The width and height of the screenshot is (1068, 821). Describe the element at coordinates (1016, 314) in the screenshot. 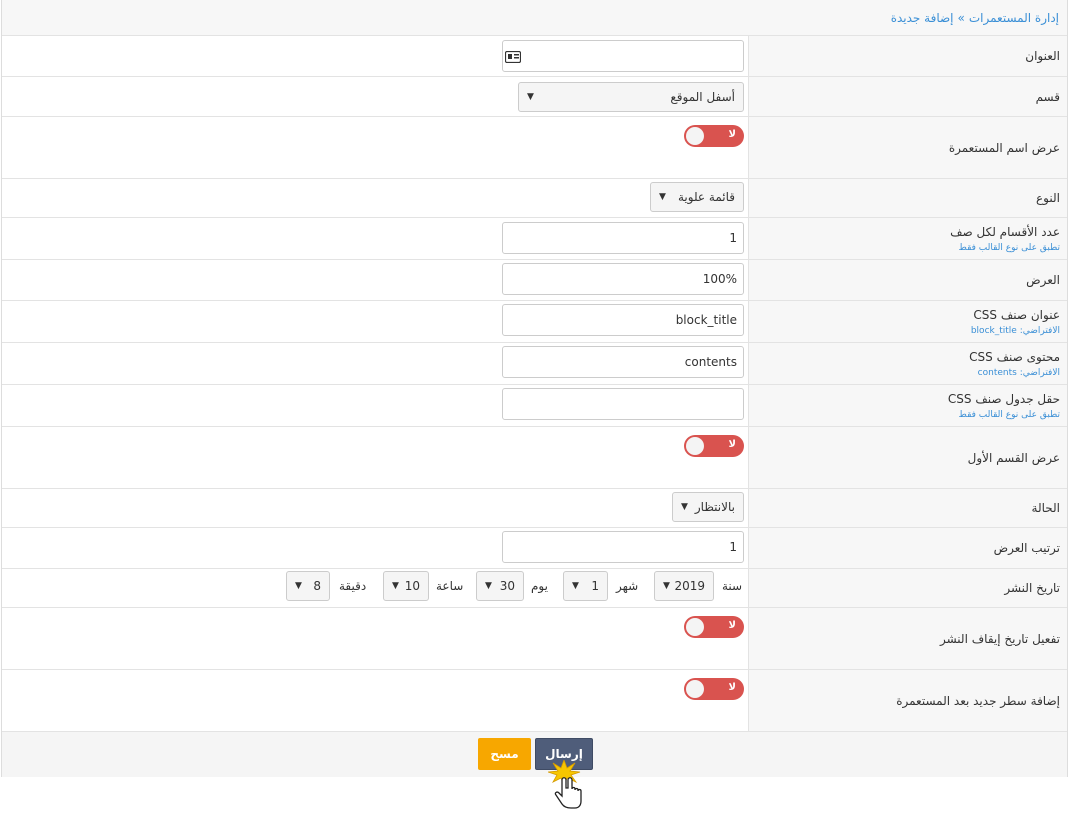

I see `css-title-label: عنوان صنف CSS` at that location.